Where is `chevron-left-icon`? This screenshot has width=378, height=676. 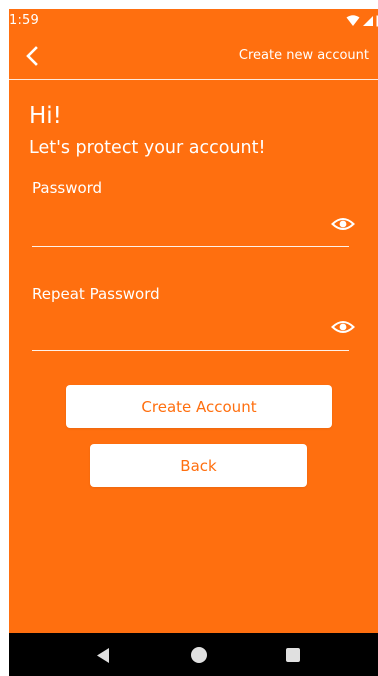 chevron-left-icon is located at coordinates (33, 56).